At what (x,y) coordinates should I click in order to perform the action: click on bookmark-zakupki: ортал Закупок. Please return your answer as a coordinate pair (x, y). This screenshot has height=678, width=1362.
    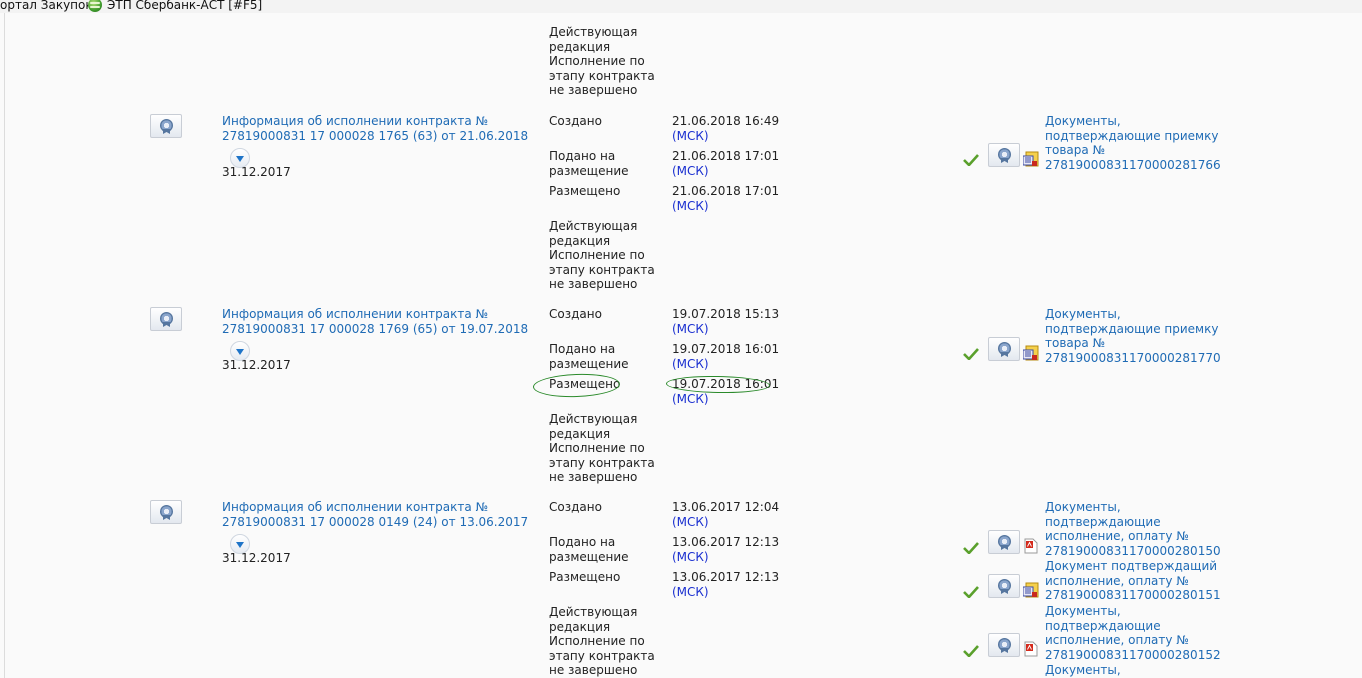
    Looking at the image, I should click on (46, 5).